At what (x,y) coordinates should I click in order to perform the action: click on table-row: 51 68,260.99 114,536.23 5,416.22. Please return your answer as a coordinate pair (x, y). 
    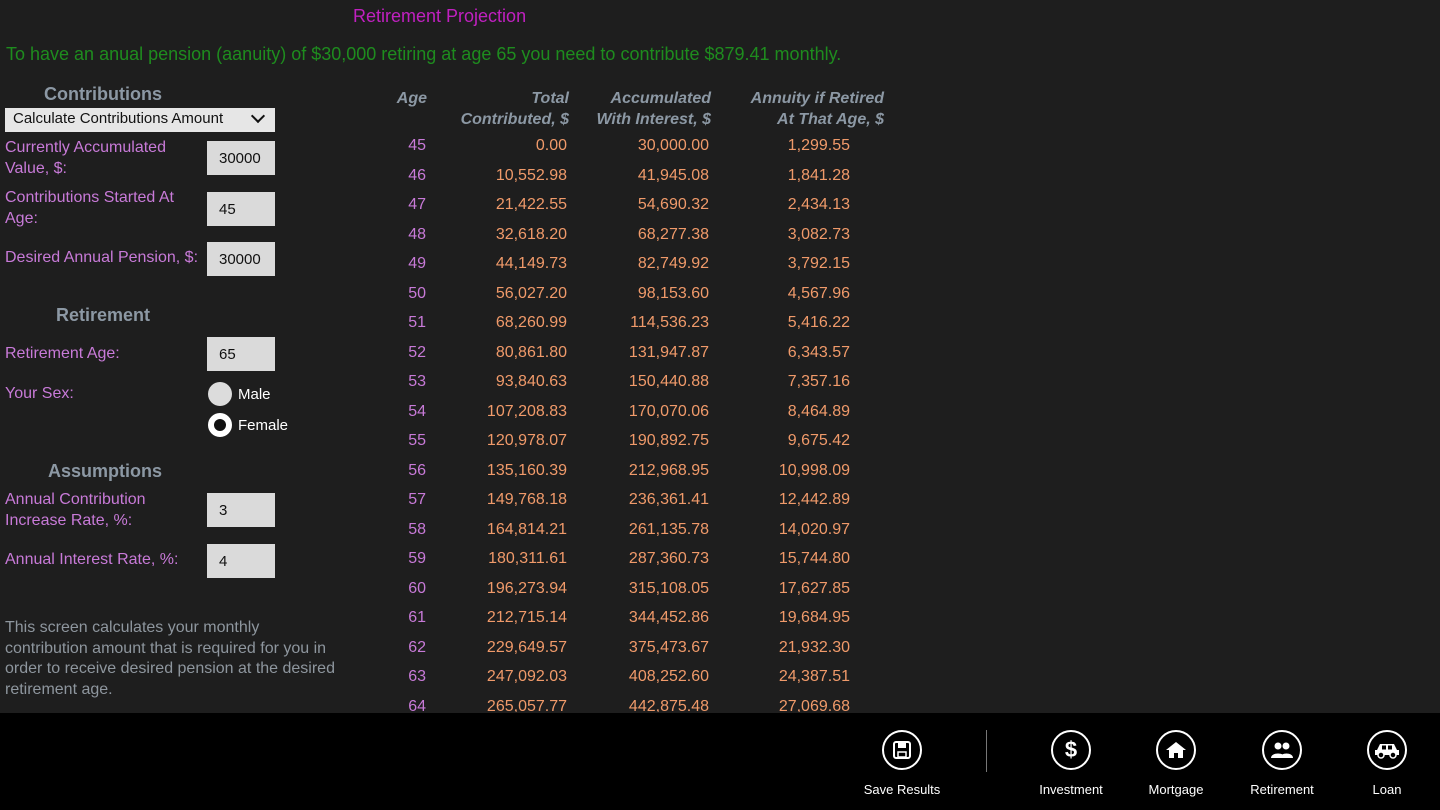
    Looking at the image, I should click on (450, 324).